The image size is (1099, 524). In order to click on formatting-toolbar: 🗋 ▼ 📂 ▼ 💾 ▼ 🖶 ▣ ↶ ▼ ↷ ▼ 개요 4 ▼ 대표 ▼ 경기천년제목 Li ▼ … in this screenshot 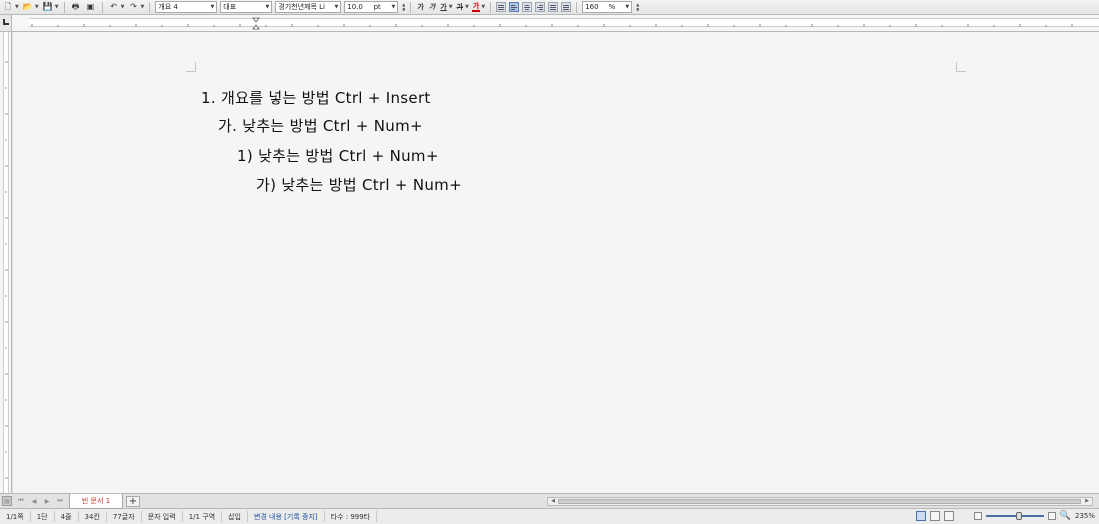, I will do `click(549, 7)`.